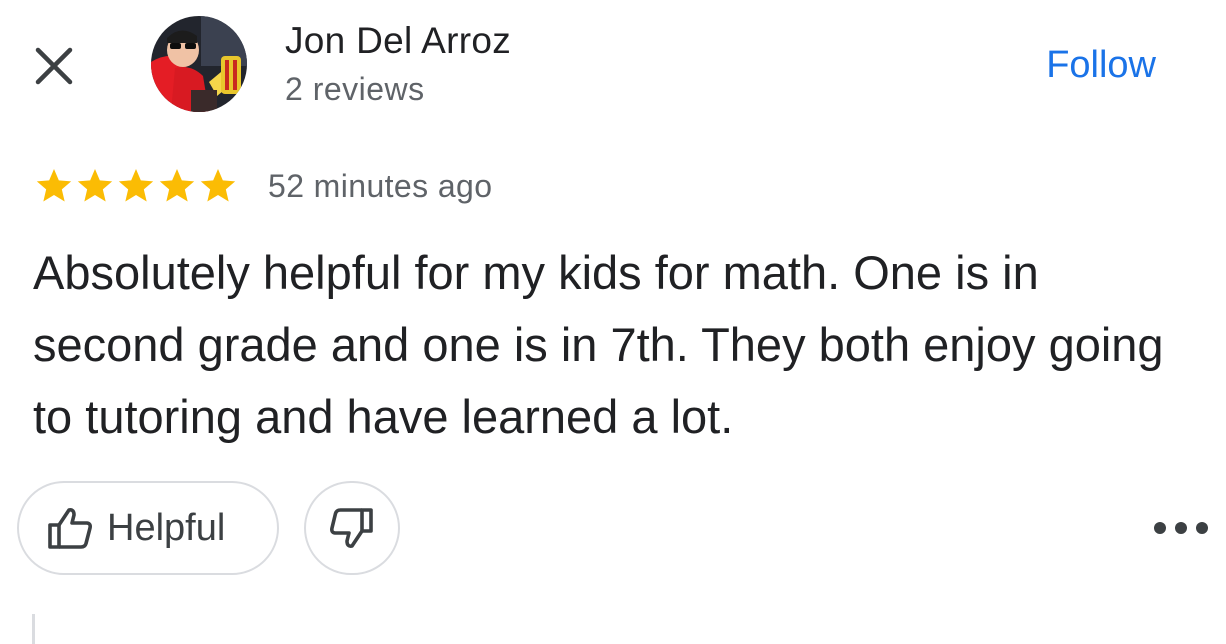  I want to click on avatar, so click(199, 64).